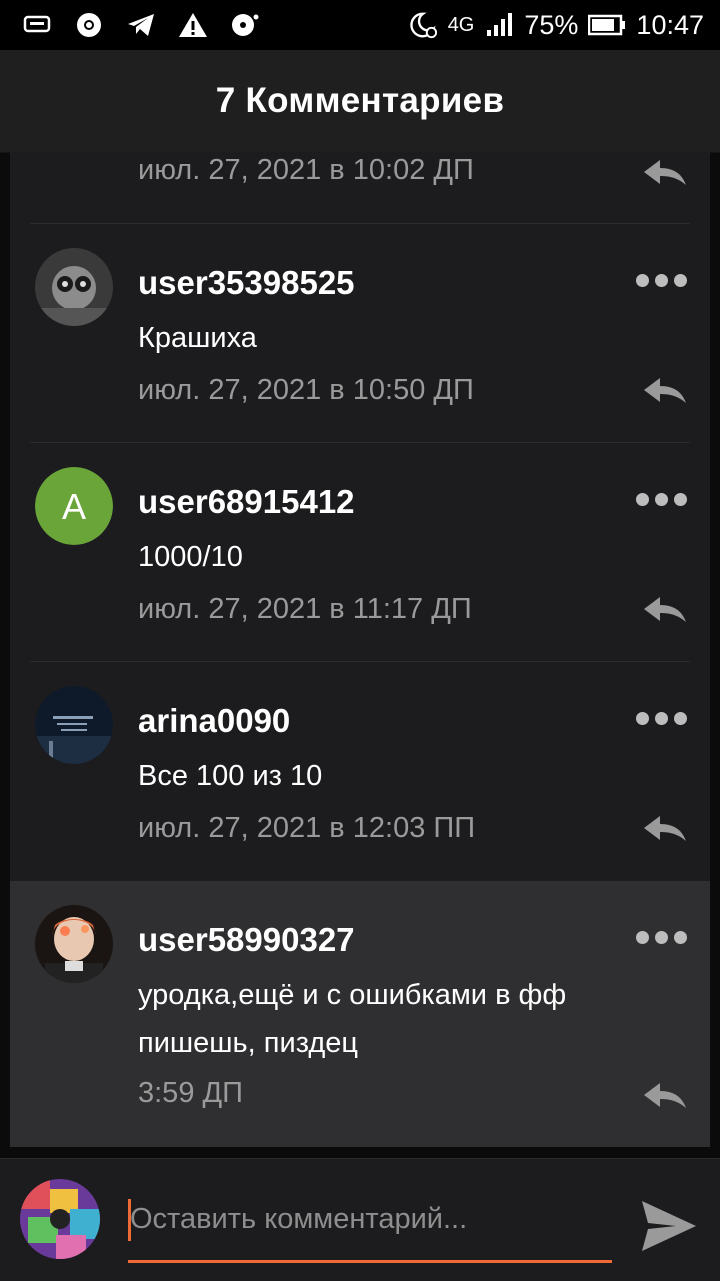 This screenshot has height=1281, width=720. I want to click on battery-percent: 75%, so click(551, 24).